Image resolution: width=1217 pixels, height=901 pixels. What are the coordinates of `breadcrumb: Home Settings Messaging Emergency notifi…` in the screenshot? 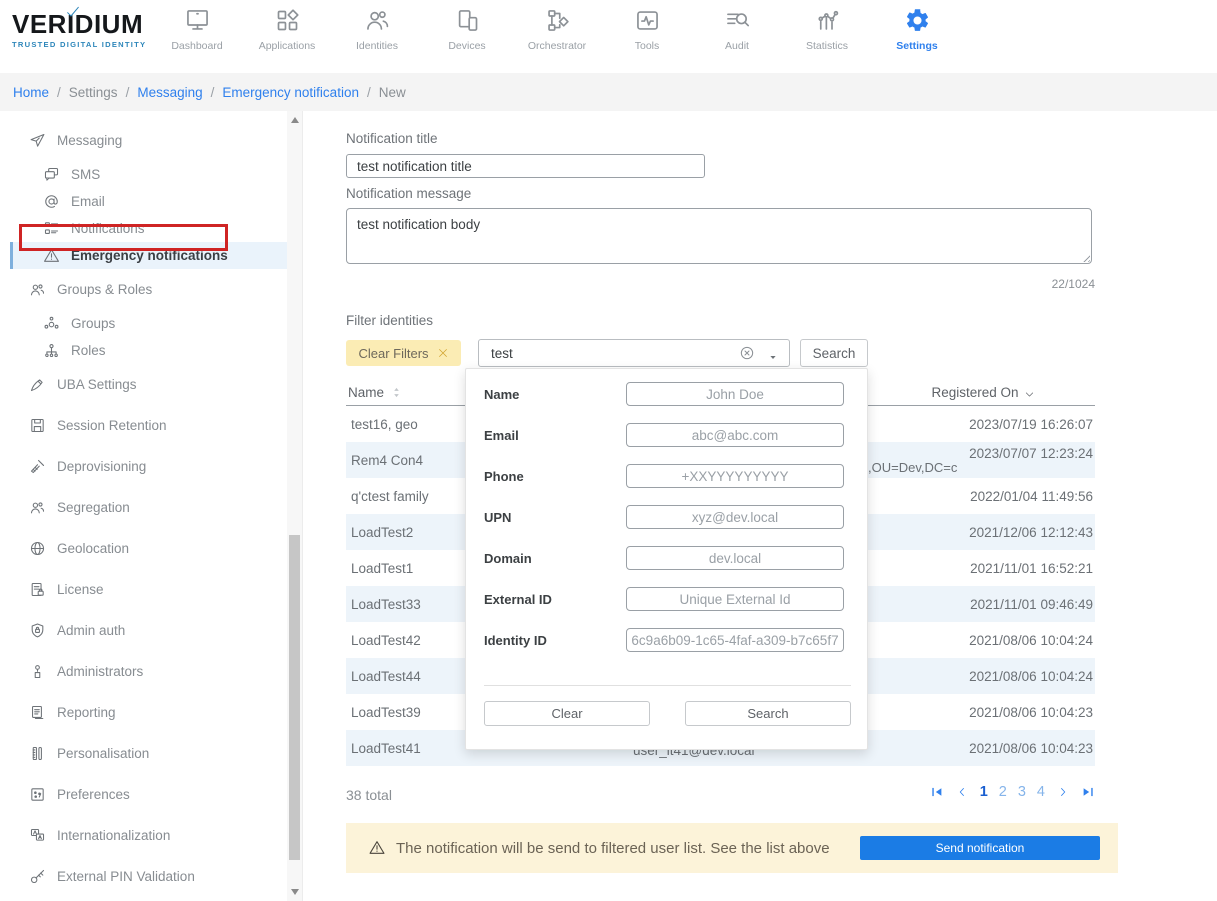 It's located at (608, 92).